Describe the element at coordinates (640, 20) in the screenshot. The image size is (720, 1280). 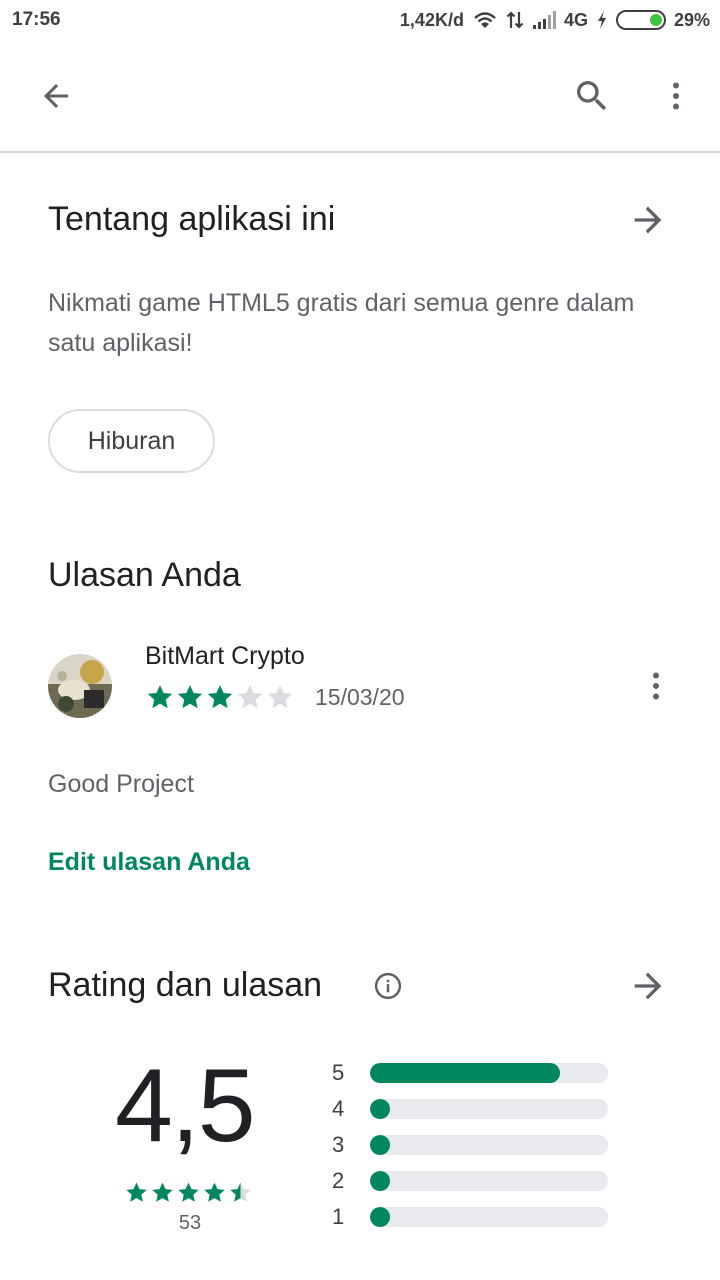
I see `battery-icon` at that location.